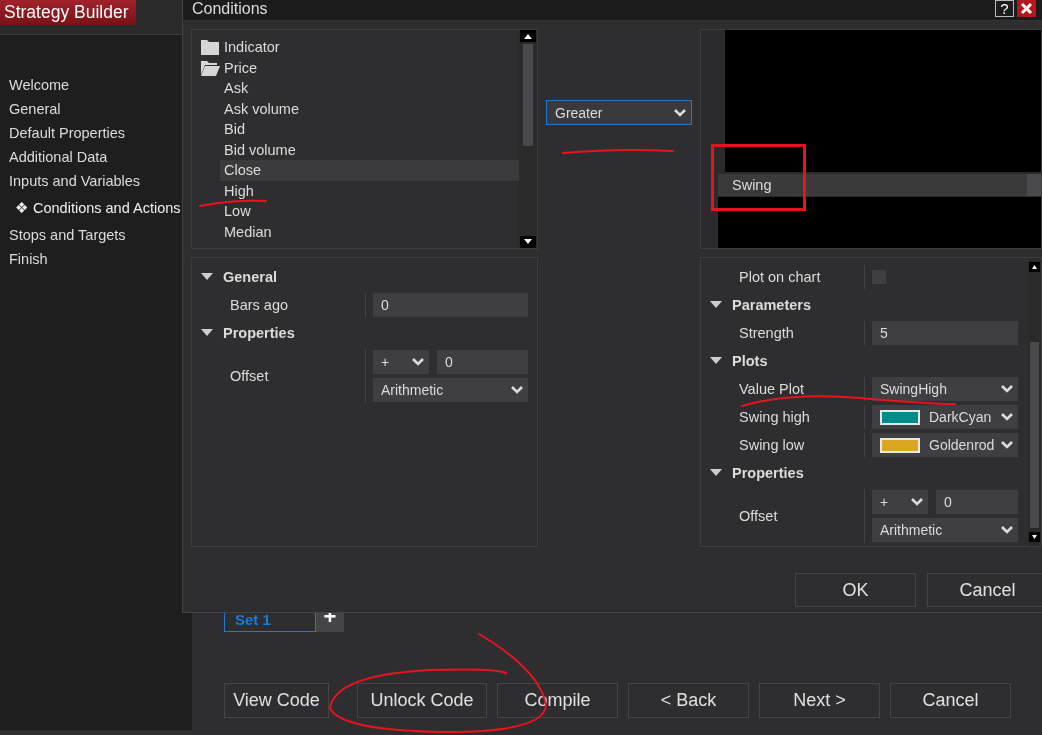 This screenshot has height=735, width=1042. I want to click on app-title: Strategy Builder, so click(68, 12).